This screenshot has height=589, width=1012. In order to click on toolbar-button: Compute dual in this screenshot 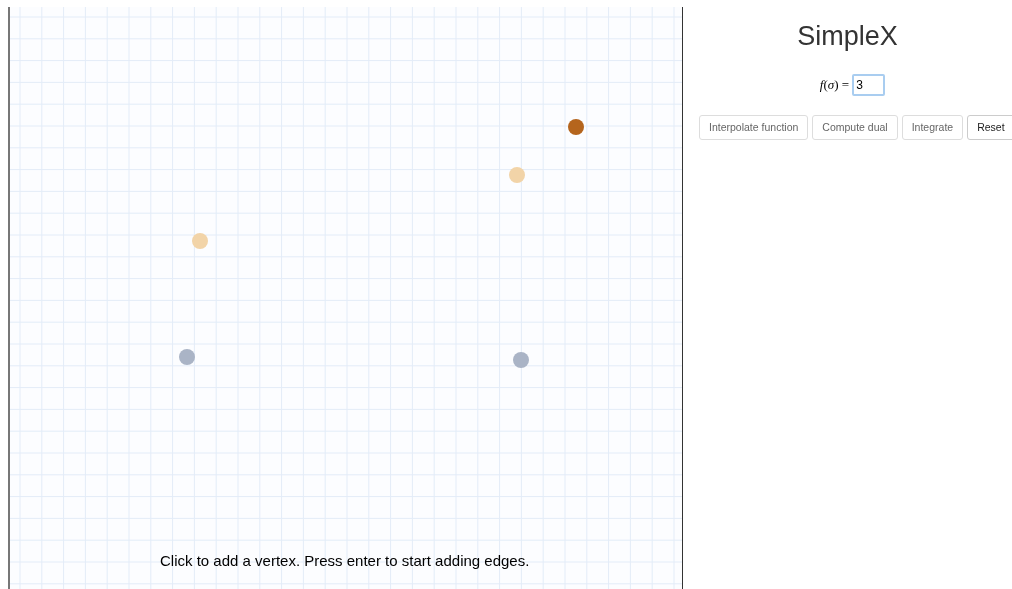, I will do `click(855, 127)`.